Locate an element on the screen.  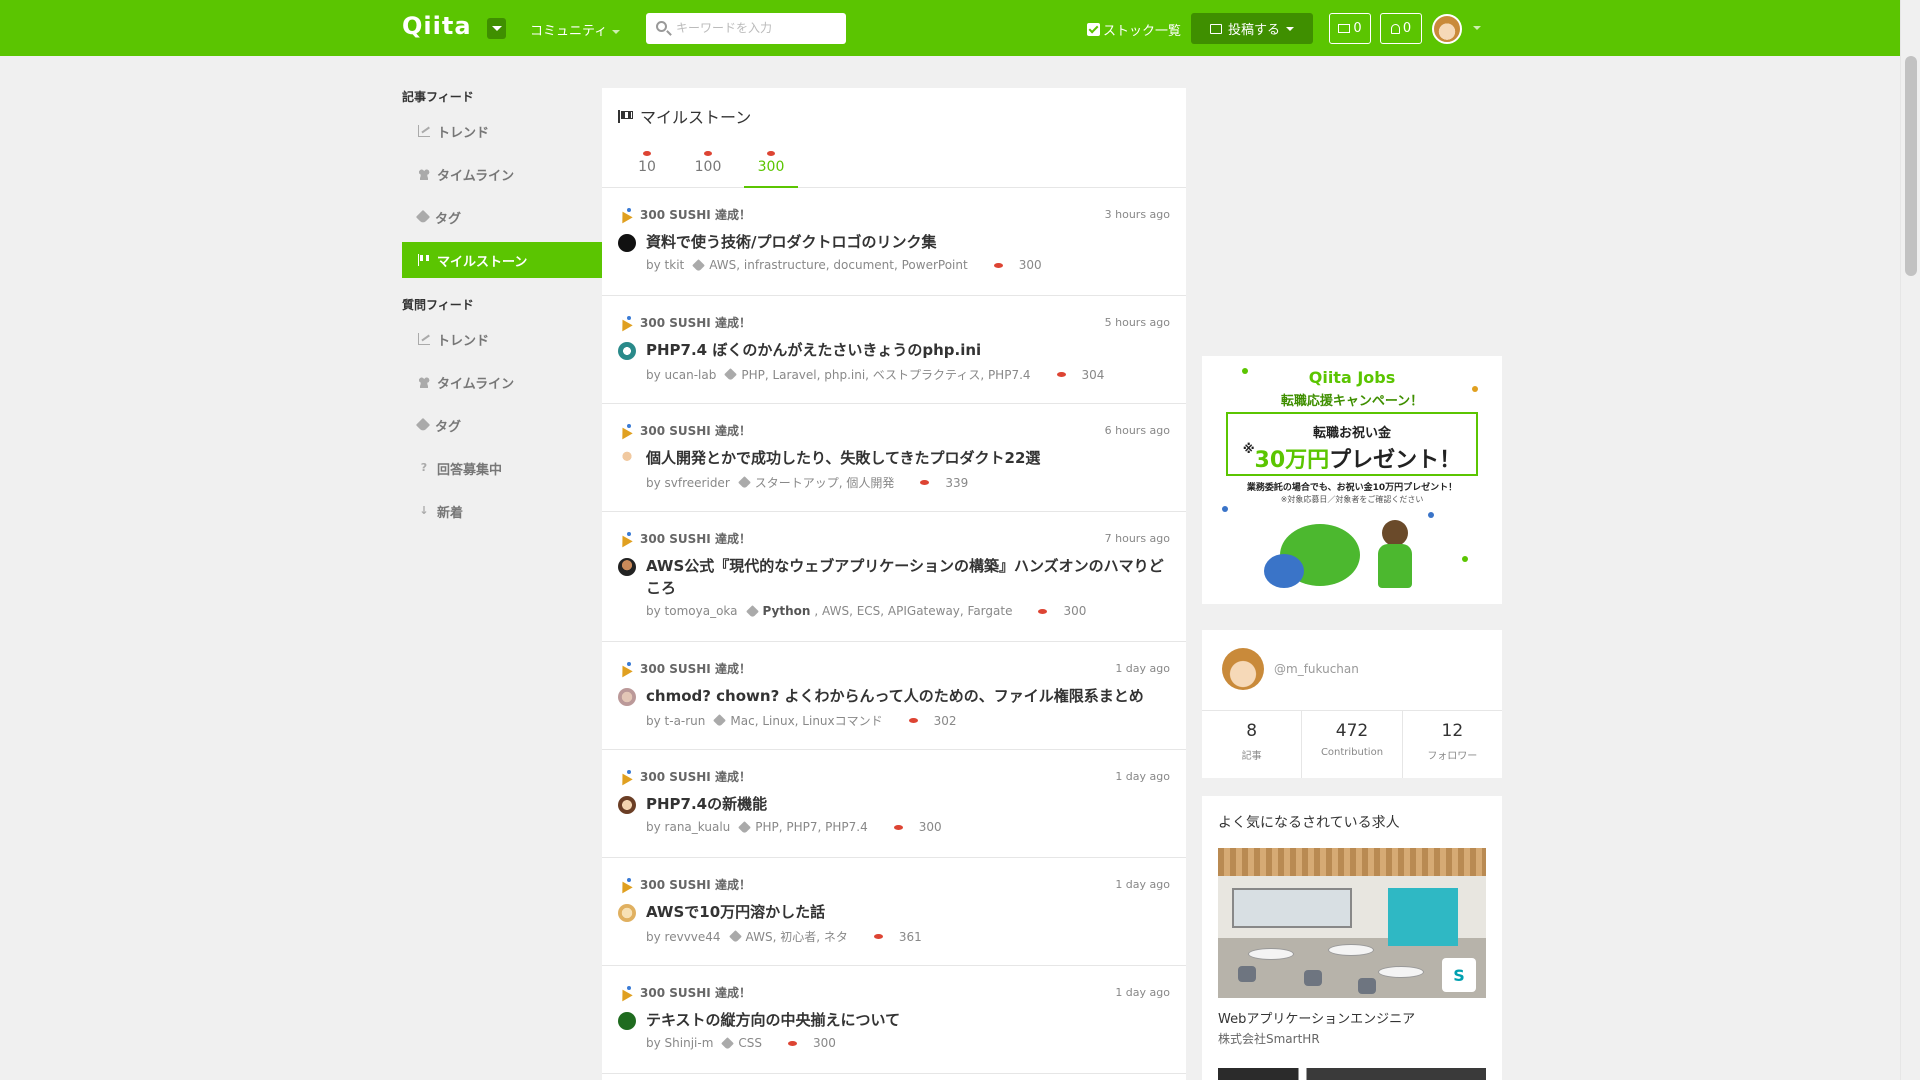
article-title-link: chmod? chown? よくわからんって人のための、ファイル権限系まとめ is located at coordinates (908, 696).